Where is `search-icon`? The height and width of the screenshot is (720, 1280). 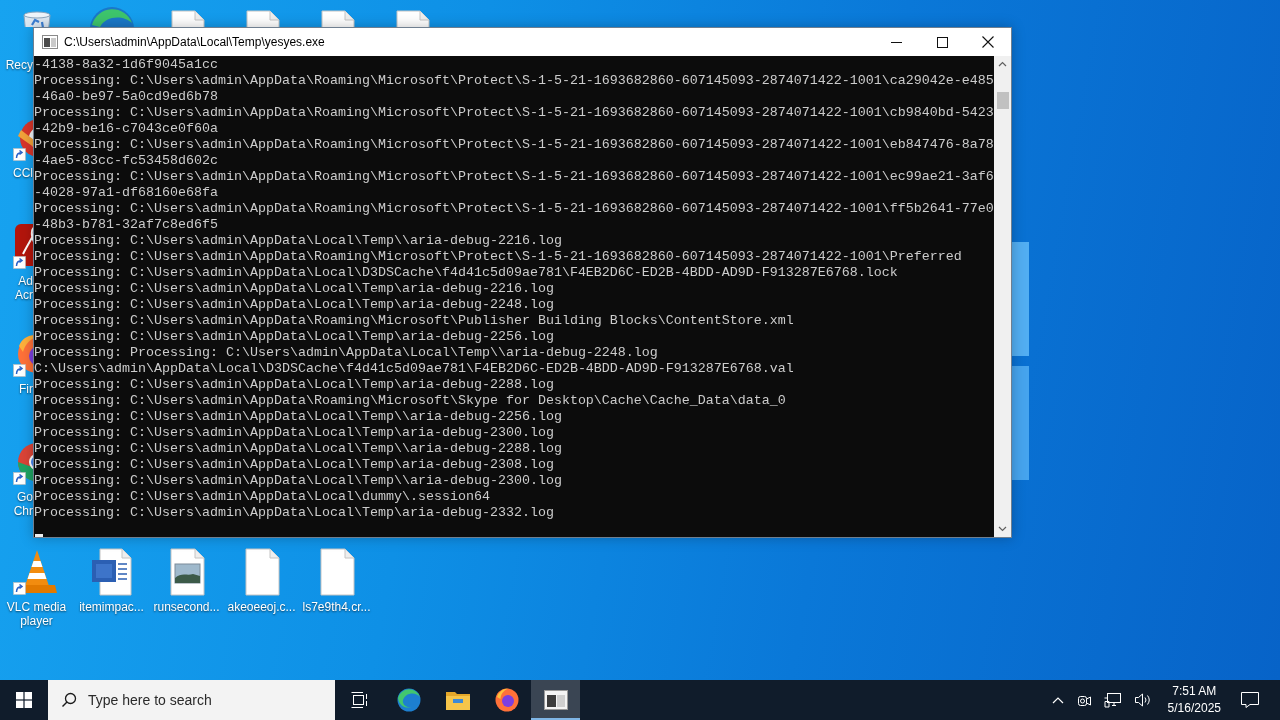
search-icon is located at coordinates (69, 700).